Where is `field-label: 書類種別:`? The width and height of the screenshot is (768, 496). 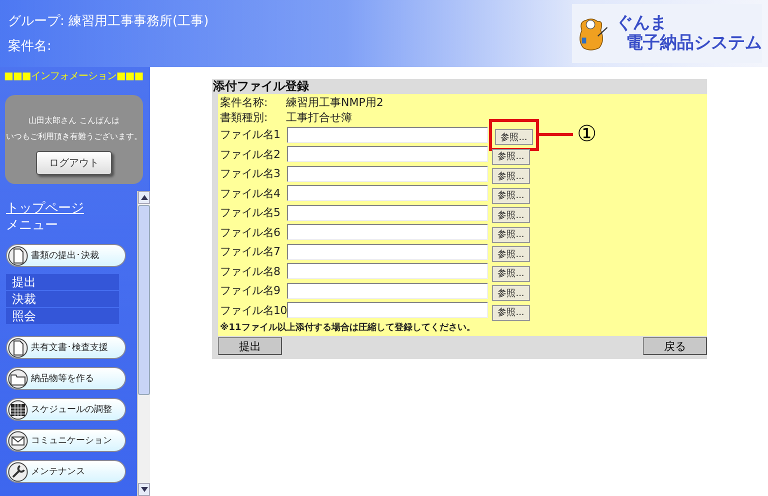
field-label: 書類種別: is located at coordinates (244, 117).